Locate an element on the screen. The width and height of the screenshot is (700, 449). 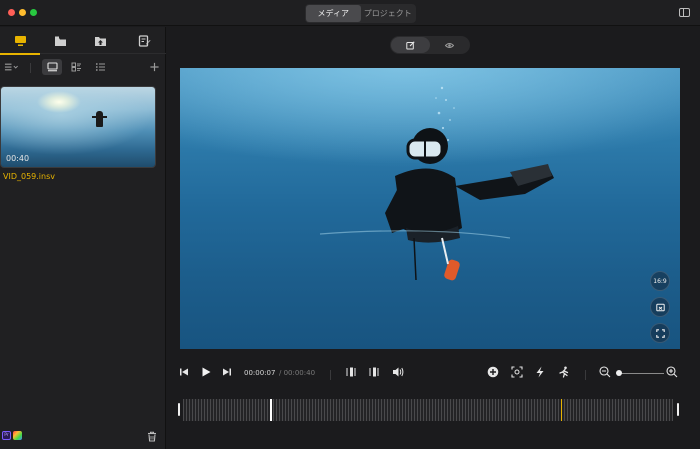
tab-media: メディア is located at coordinates (333, 13).